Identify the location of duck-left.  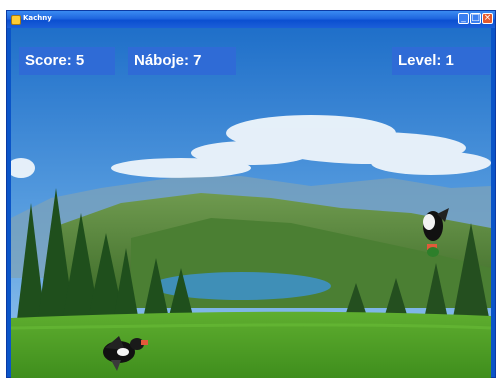
(123, 351).